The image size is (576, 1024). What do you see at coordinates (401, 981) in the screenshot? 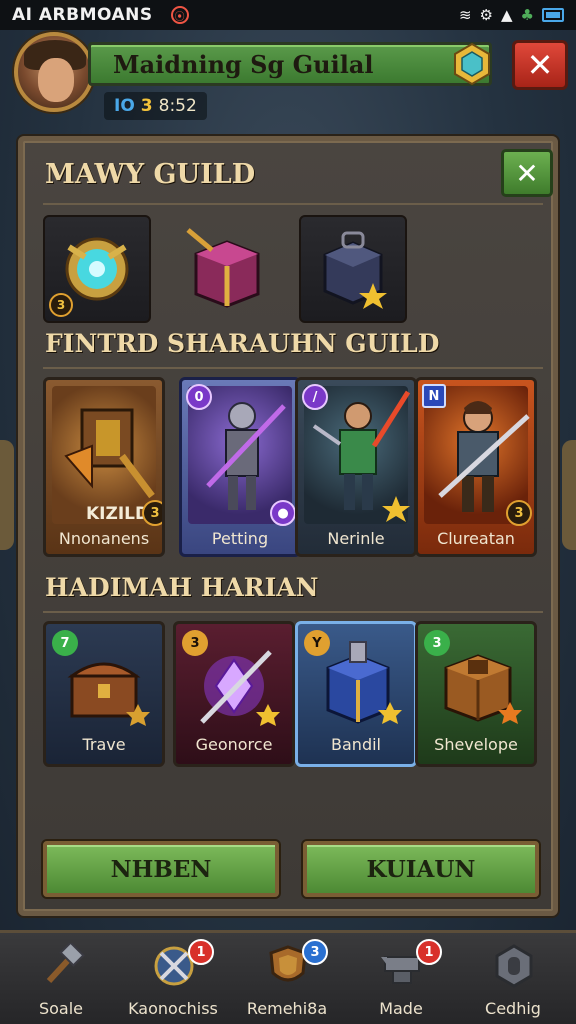
I see `nav-item-made: 1 Made` at bounding box center [401, 981].